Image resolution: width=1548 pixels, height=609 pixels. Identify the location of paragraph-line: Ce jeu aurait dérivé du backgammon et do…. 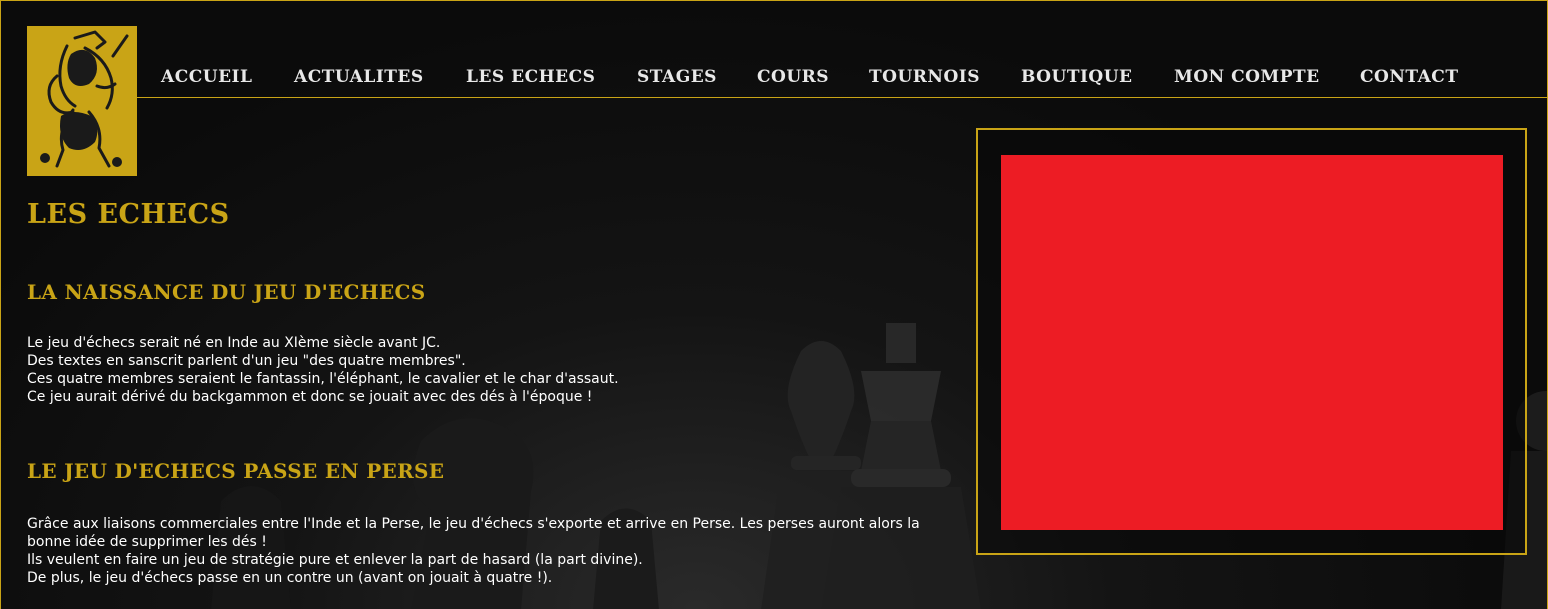
(310, 397).